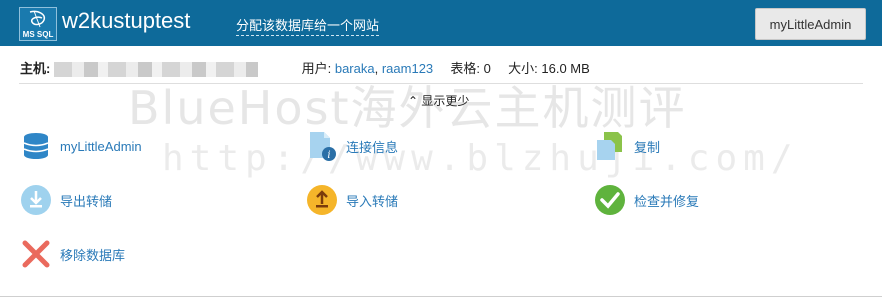 The width and height of the screenshot is (882, 299). Describe the element at coordinates (36, 146) in the screenshot. I see `database-icon` at that location.